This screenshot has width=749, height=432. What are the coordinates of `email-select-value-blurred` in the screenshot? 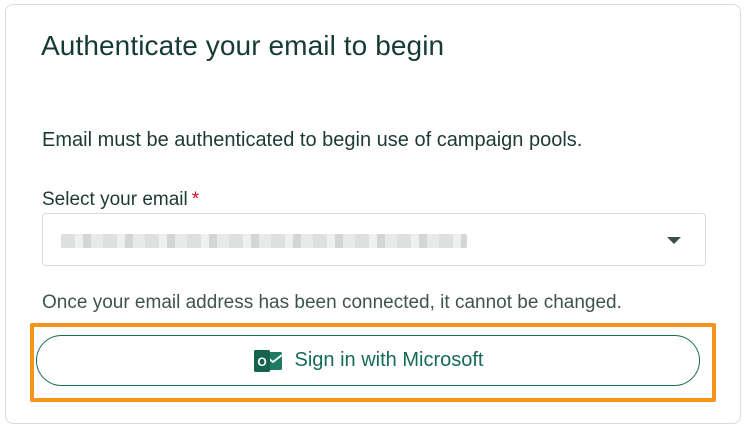 It's located at (264, 241).